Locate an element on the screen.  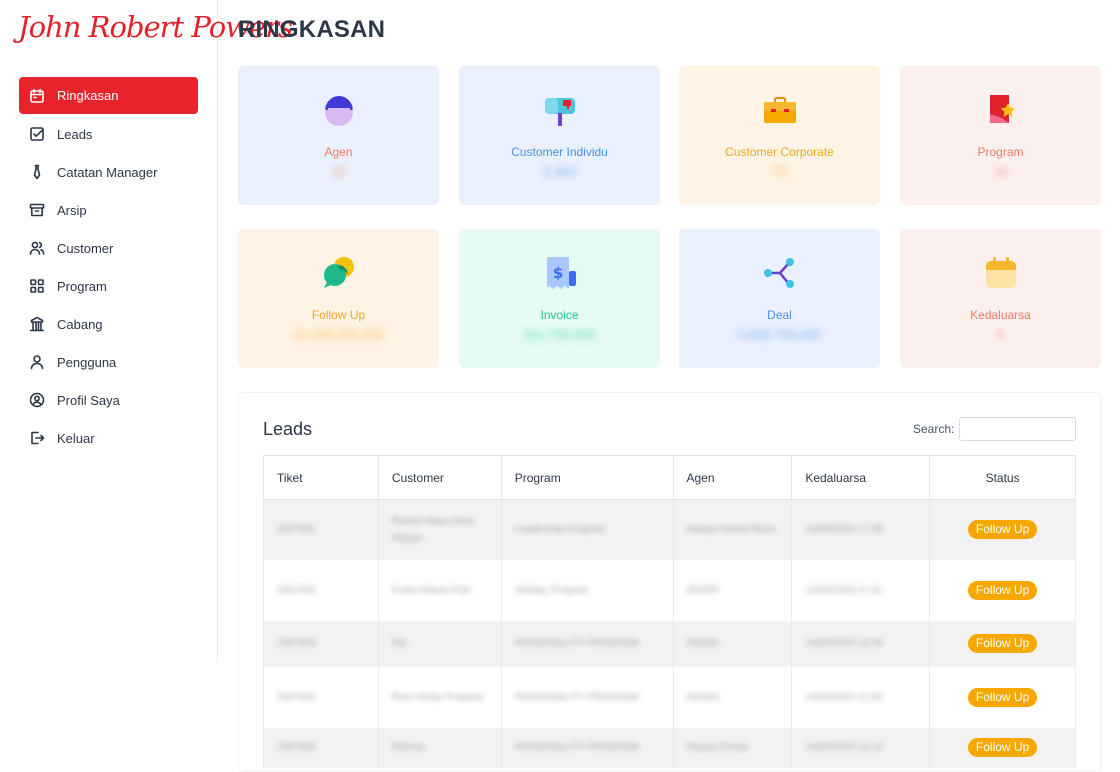
column-header-customer: Customer is located at coordinates (439, 477).